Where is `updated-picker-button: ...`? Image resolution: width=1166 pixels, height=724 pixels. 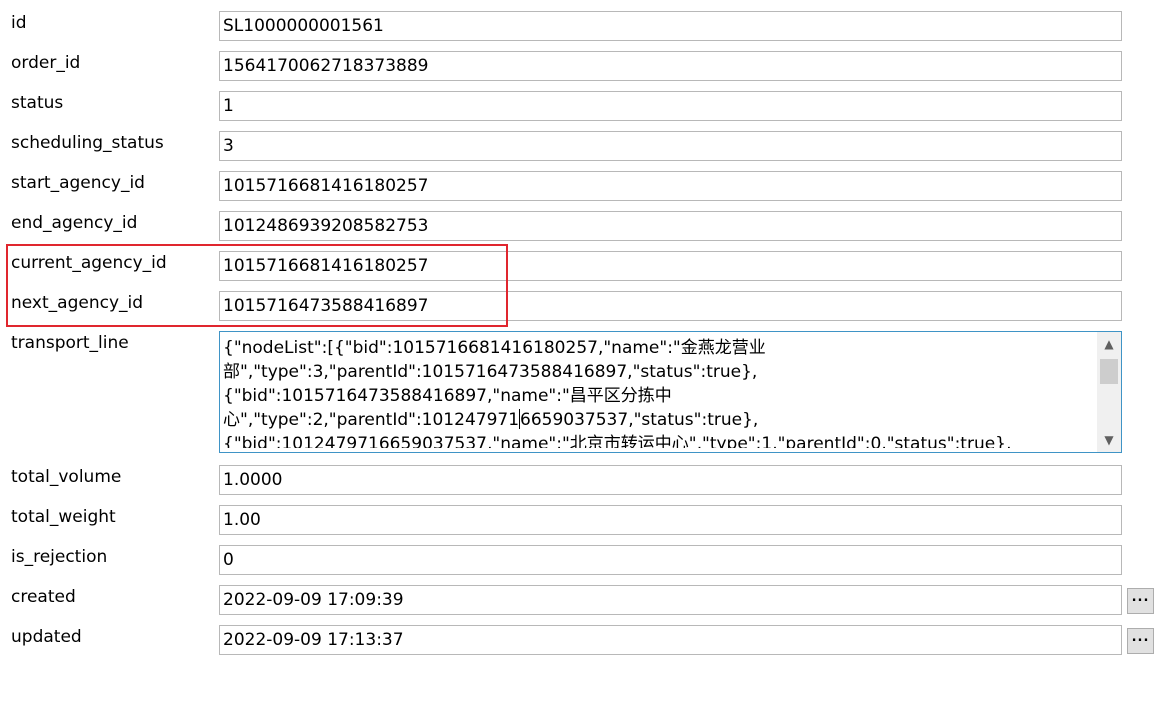 updated-picker-button: ... is located at coordinates (1140, 641).